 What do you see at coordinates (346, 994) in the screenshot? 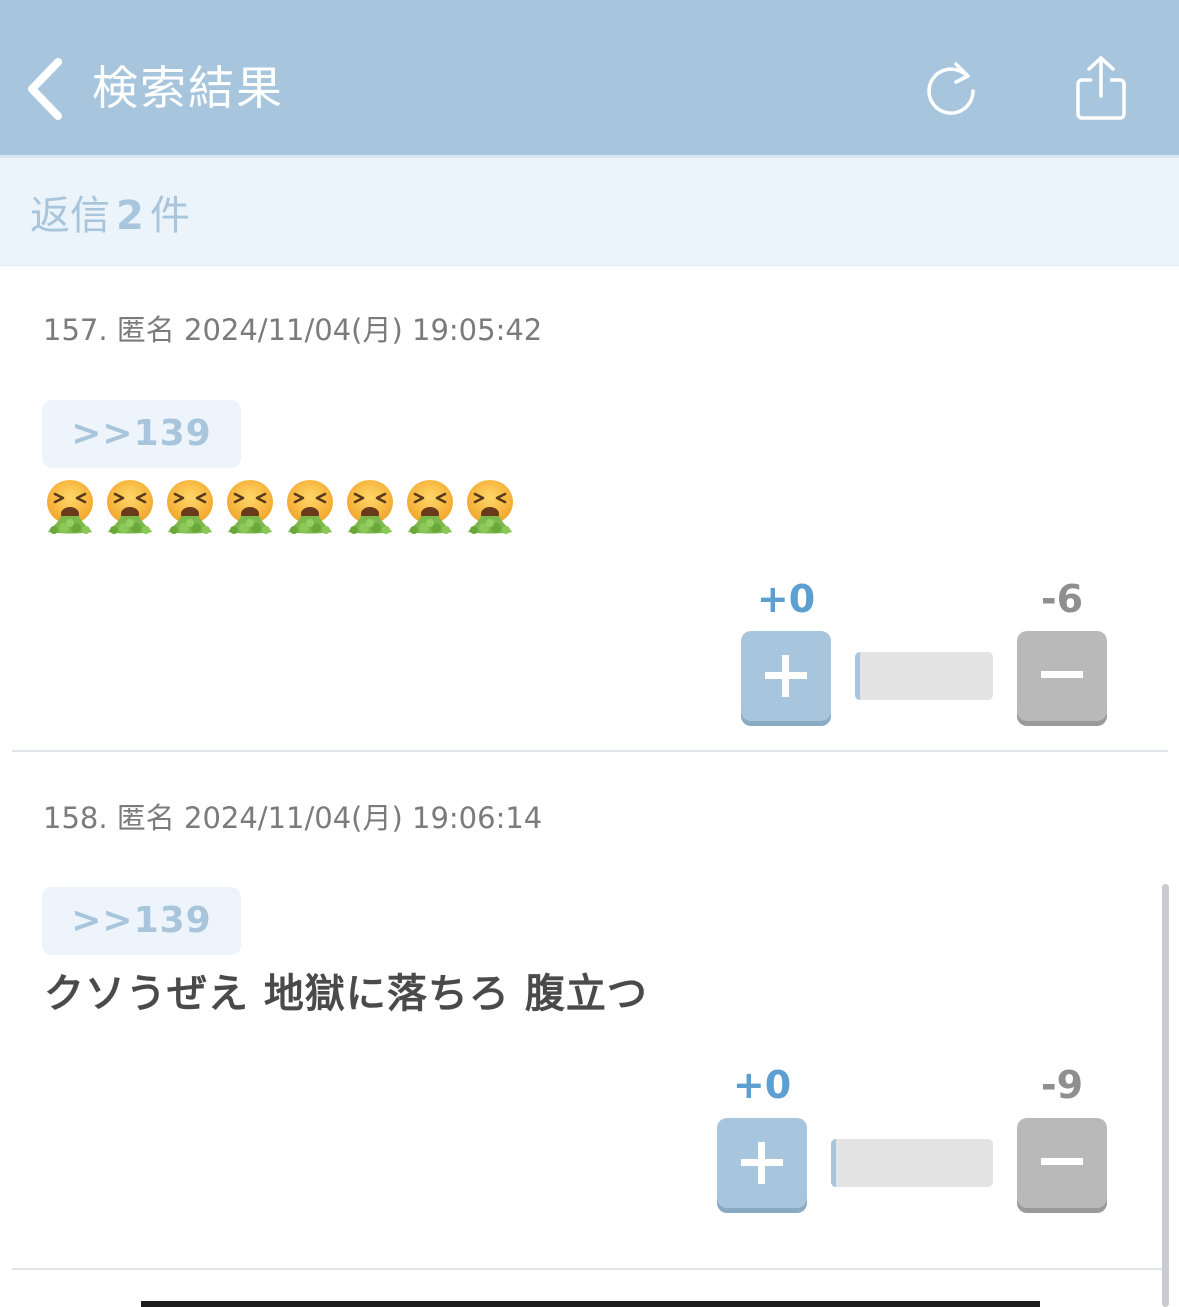
I see `post-body-text: クソうぜえ 地獄に落ちろ 腹立つ` at bounding box center [346, 994].